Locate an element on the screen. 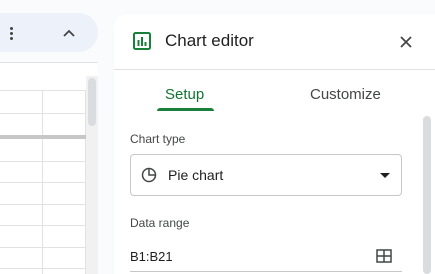 The image size is (435, 274). frozen-row-divider is located at coordinates (49, 137).